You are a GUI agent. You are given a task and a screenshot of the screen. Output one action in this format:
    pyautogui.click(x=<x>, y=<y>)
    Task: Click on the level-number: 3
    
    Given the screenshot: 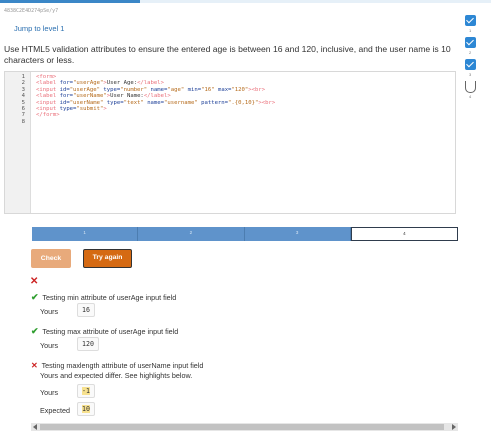 What is the action you would take?
    pyautogui.click(x=470, y=74)
    